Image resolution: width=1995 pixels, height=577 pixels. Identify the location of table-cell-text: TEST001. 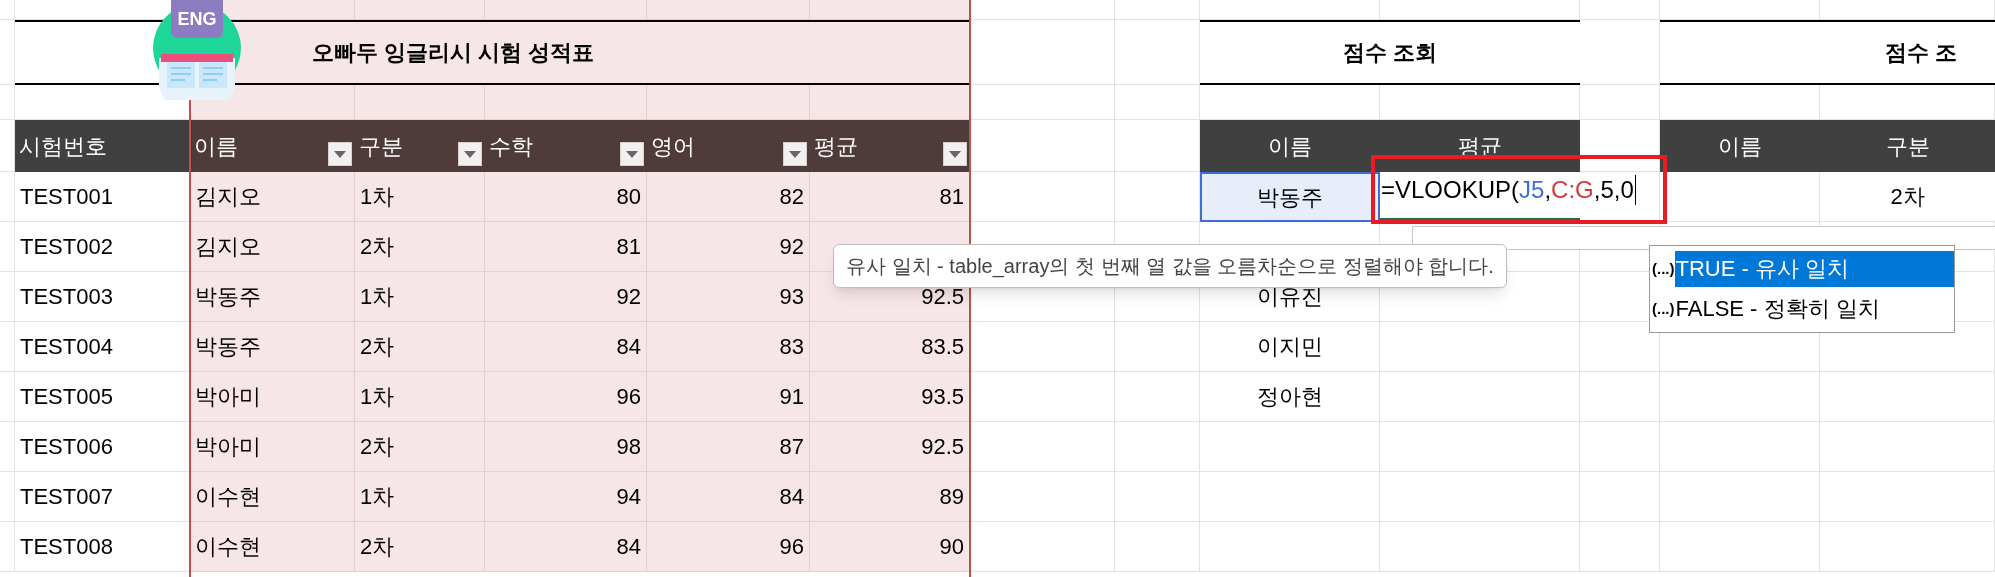
(66, 197).